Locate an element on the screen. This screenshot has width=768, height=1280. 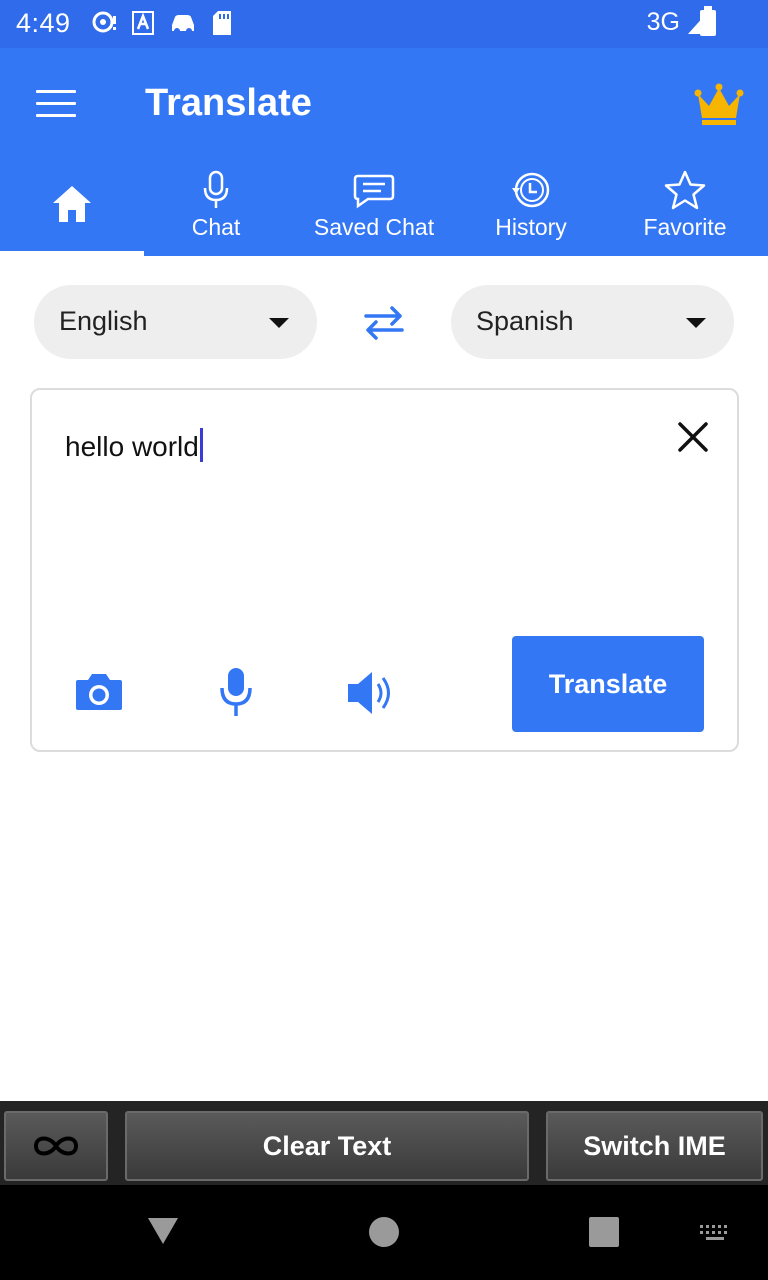
text-cursor is located at coordinates (201, 445).